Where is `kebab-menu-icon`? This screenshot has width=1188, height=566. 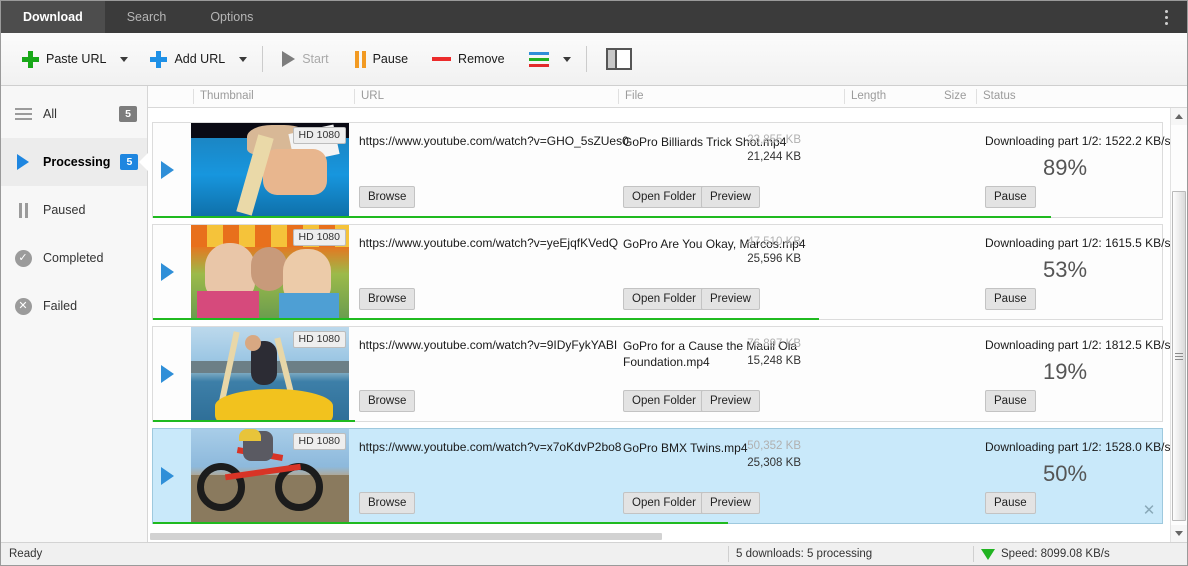 kebab-menu-icon is located at coordinates (1166, 17).